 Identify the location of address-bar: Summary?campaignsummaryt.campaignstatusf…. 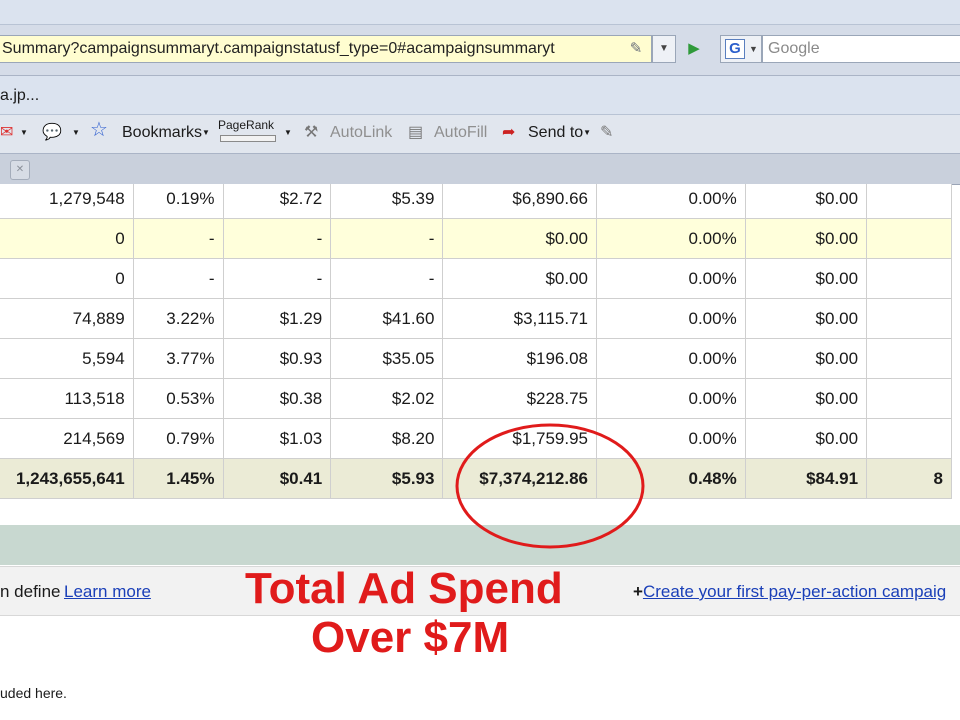
(326, 49).